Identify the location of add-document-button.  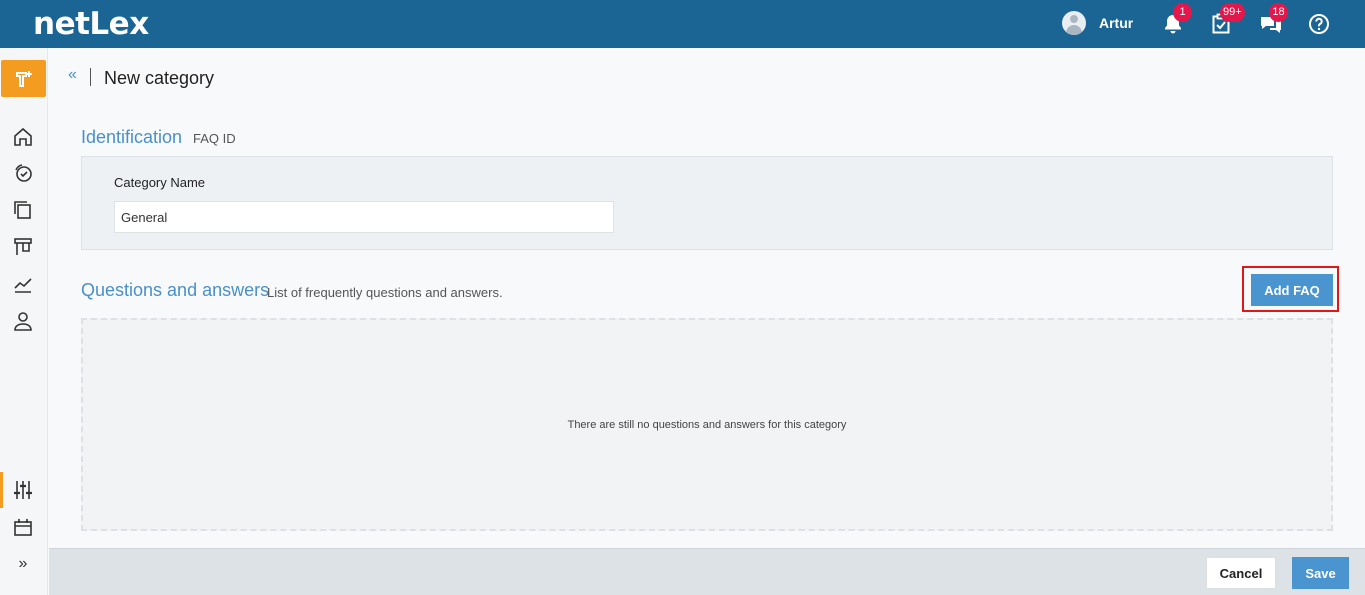
(23, 78).